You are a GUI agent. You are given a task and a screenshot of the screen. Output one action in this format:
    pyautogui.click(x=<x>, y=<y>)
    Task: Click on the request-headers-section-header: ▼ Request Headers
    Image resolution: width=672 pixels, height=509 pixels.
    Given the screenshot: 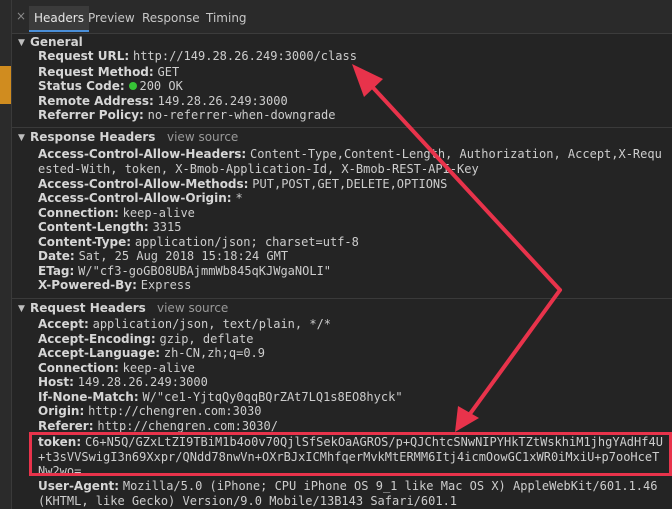 What is the action you would take?
    pyautogui.click(x=82, y=308)
    